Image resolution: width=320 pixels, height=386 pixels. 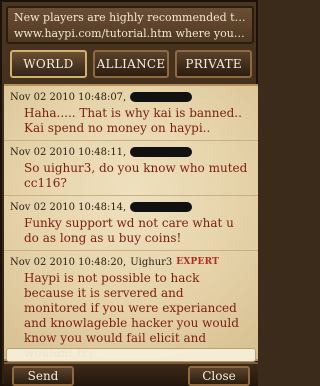 I want to click on message-timestamp: Nov 02 2010 10:48:14,, so click(x=68, y=207).